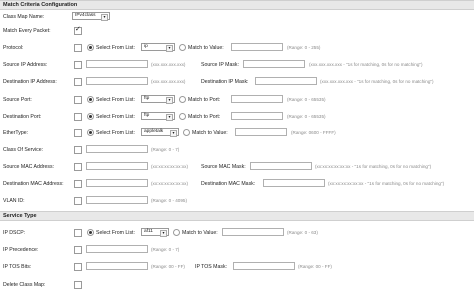  Describe the element at coordinates (90, 99) in the screenshot. I see `source-port-select-from-list-radio` at that location.